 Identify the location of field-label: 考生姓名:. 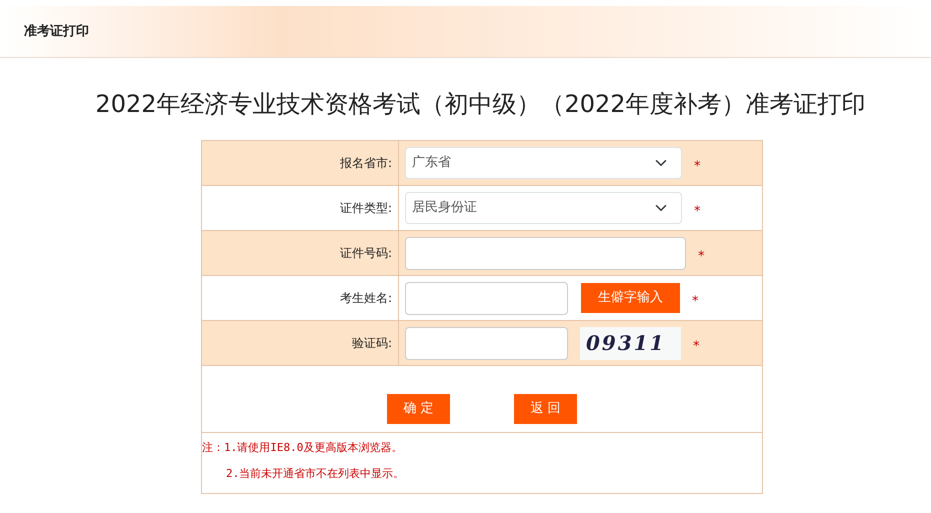
(300, 298).